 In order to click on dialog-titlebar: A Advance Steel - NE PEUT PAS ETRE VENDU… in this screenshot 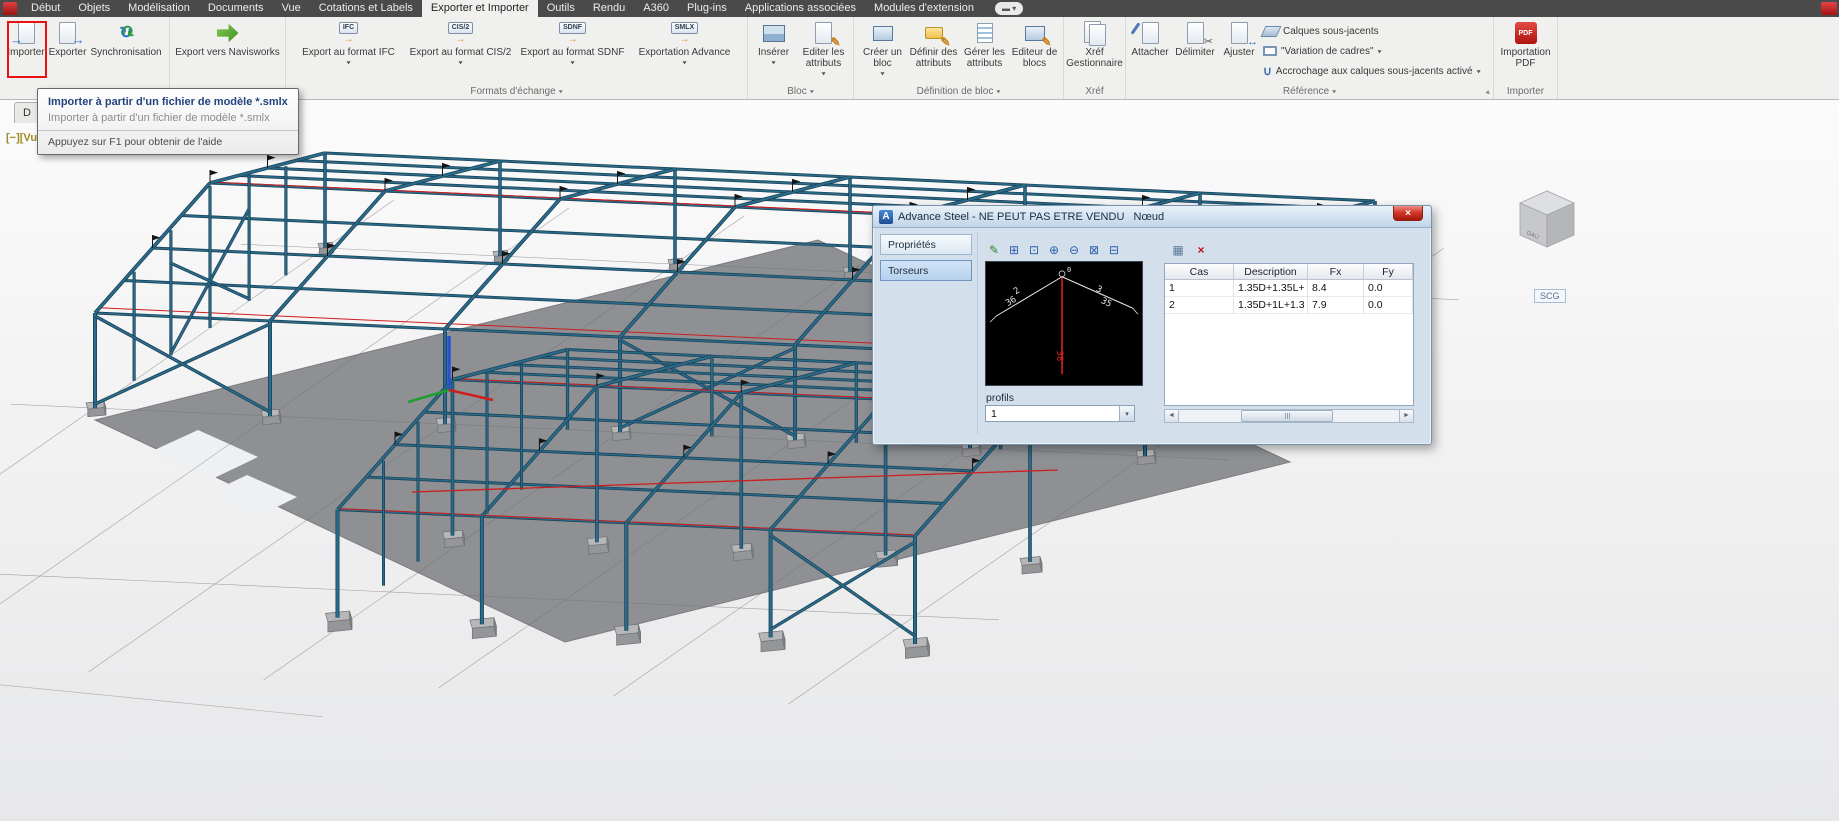, I will do `click(1152, 217)`.